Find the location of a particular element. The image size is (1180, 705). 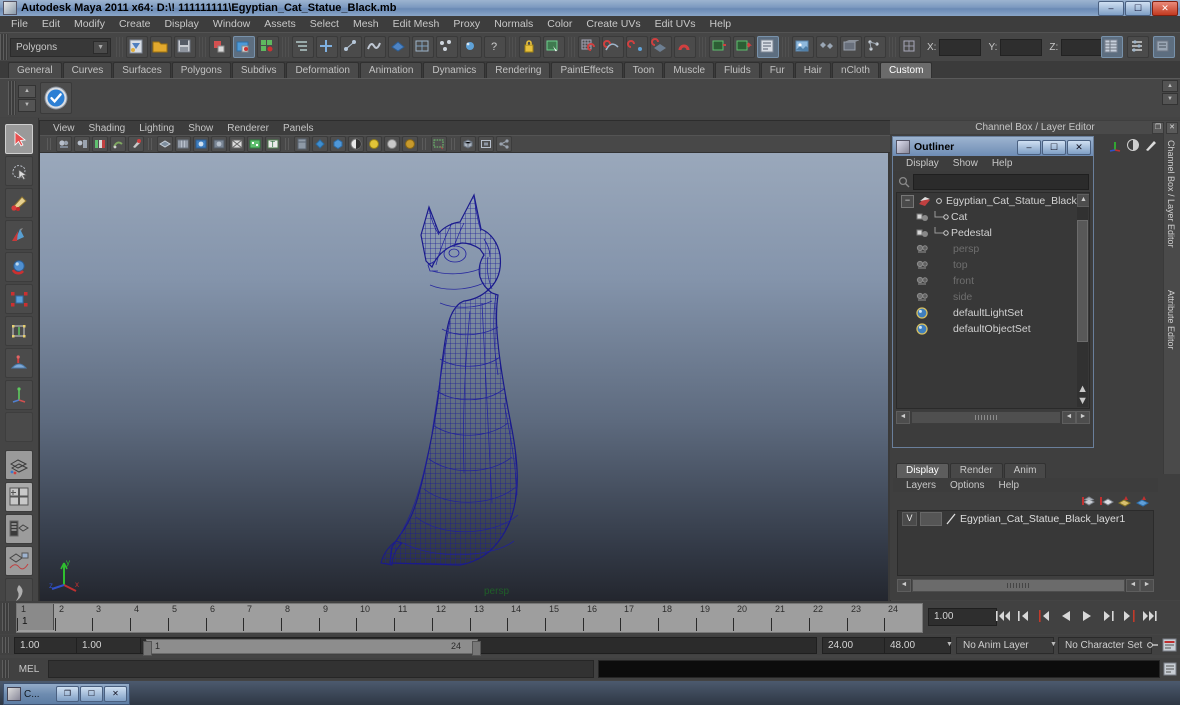

character-set-dropdown: No Character Set is located at coordinates (1105, 645).